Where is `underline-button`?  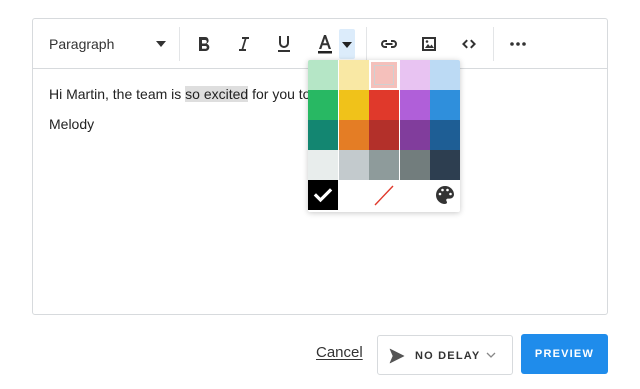
underline-button is located at coordinates (284, 44).